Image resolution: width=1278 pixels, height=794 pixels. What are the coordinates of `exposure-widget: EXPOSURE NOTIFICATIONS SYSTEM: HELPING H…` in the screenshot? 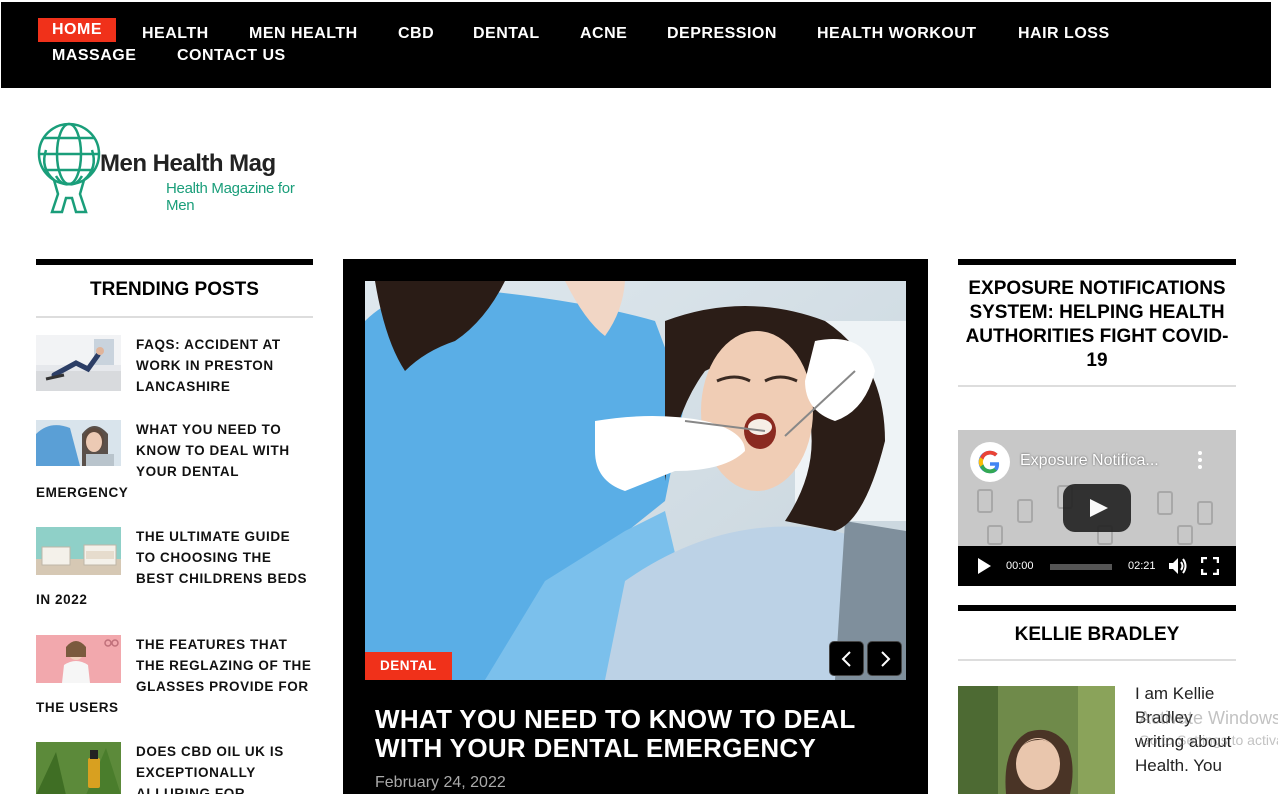 It's located at (1097, 323).